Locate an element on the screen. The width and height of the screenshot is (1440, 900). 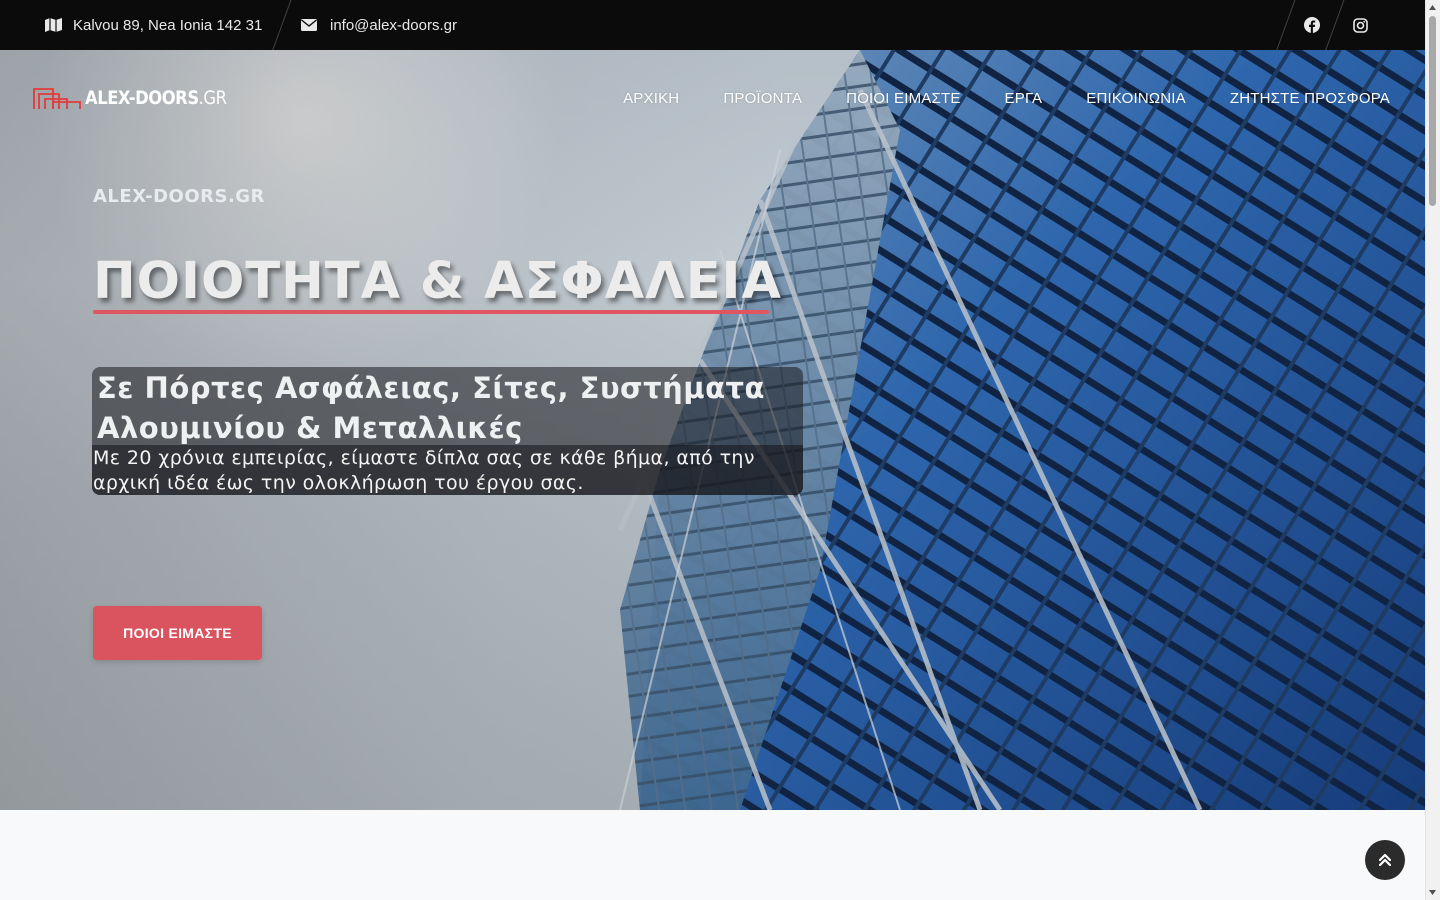
nav-item-products: ΠΡΟΪΟΝΤΑ is located at coordinates (762, 98).